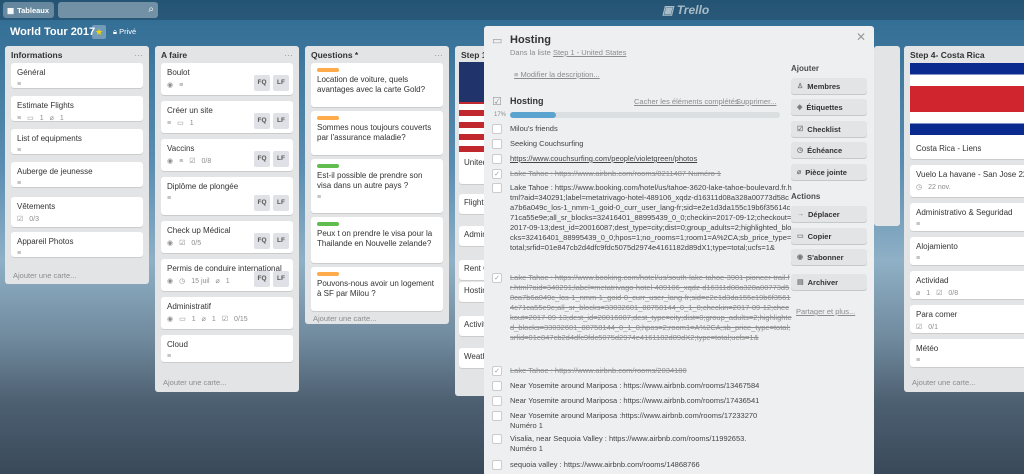  What do you see at coordinates (829, 150) in the screenshot?
I see `due-date-button: ◷ Échéance` at bounding box center [829, 150].